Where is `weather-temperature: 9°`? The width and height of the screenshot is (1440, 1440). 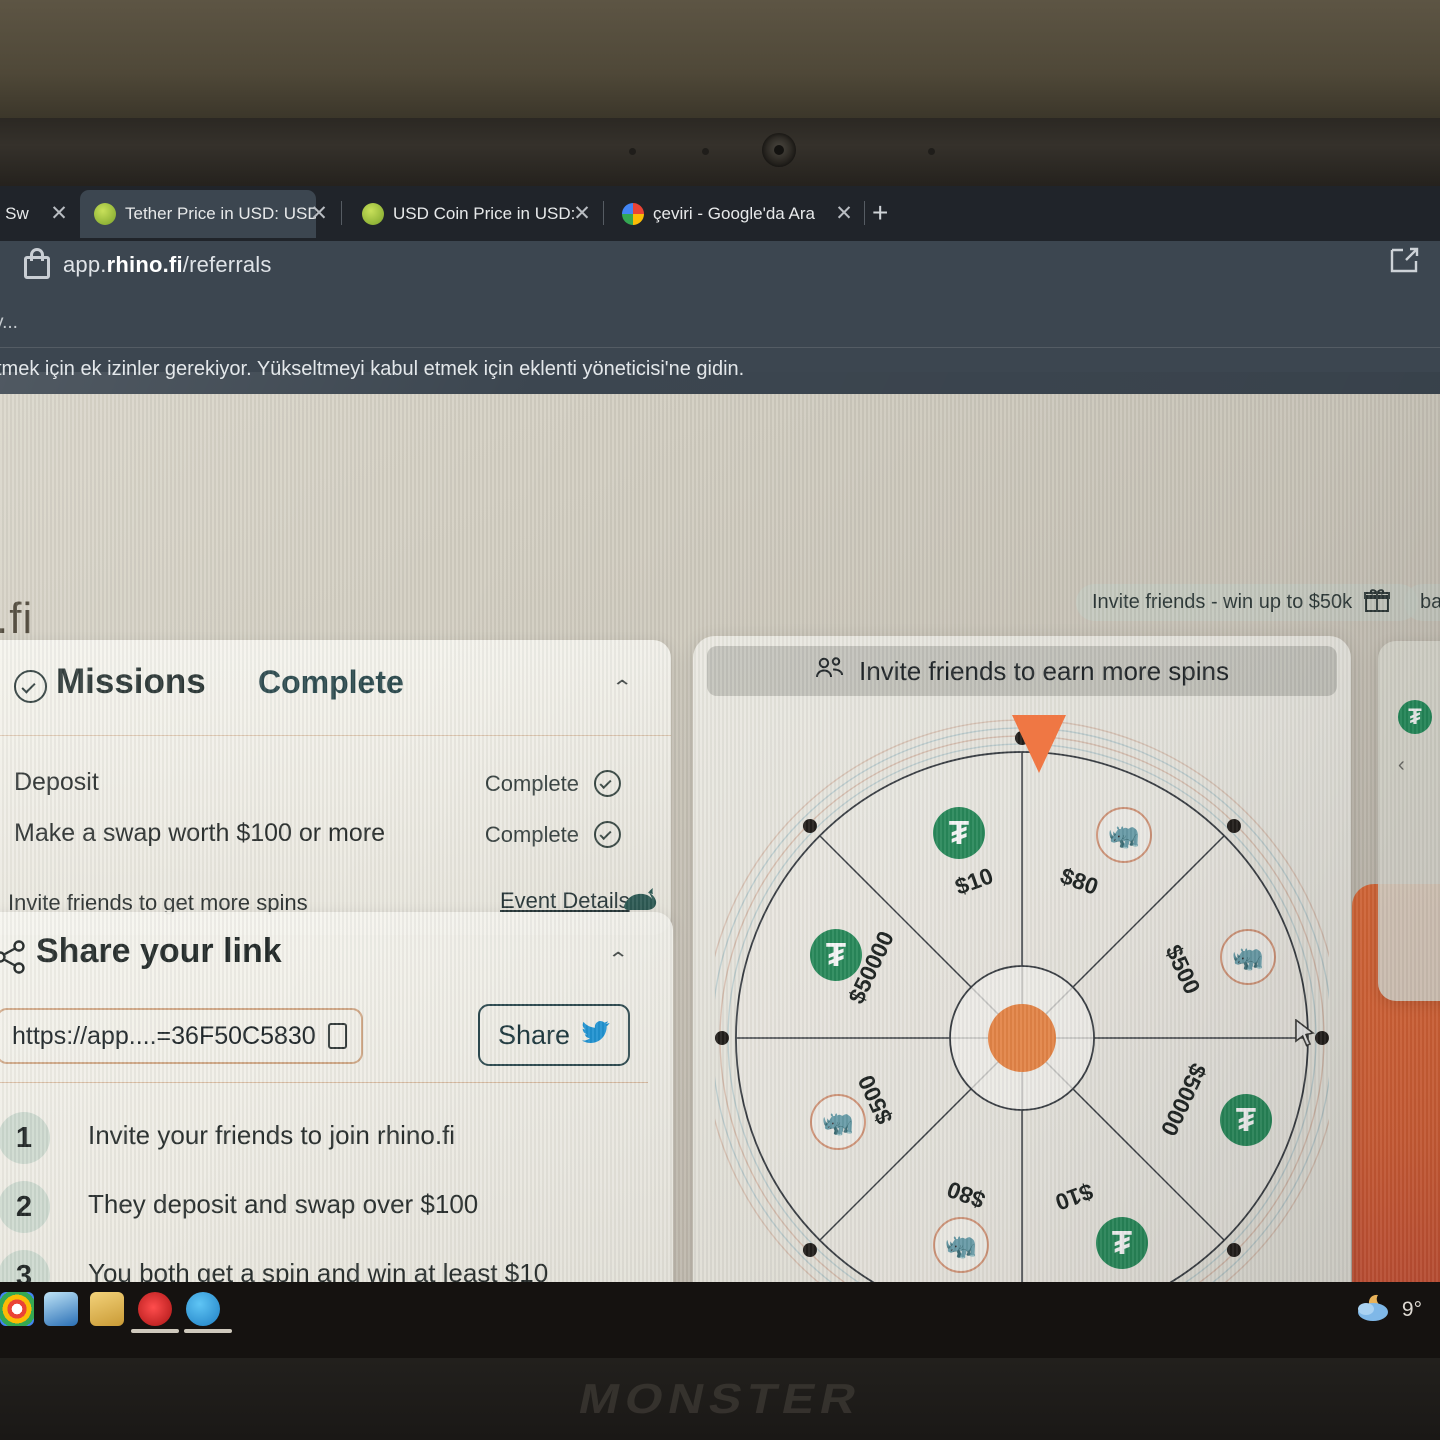 weather-temperature: 9° is located at coordinates (1411, 1309).